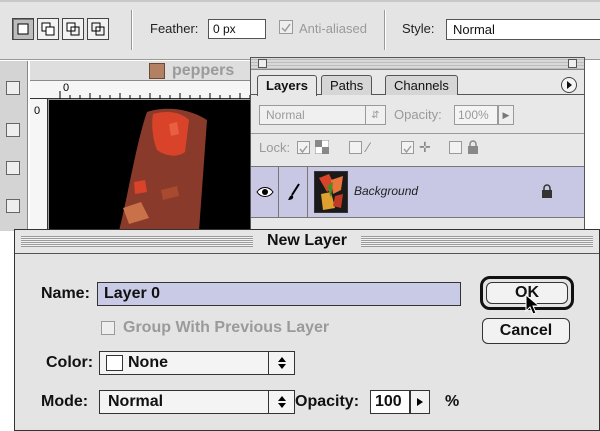 The height and width of the screenshot is (431, 600). What do you see at coordinates (417, 64) in the screenshot?
I see `palette-titlebar` at bounding box center [417, 64].